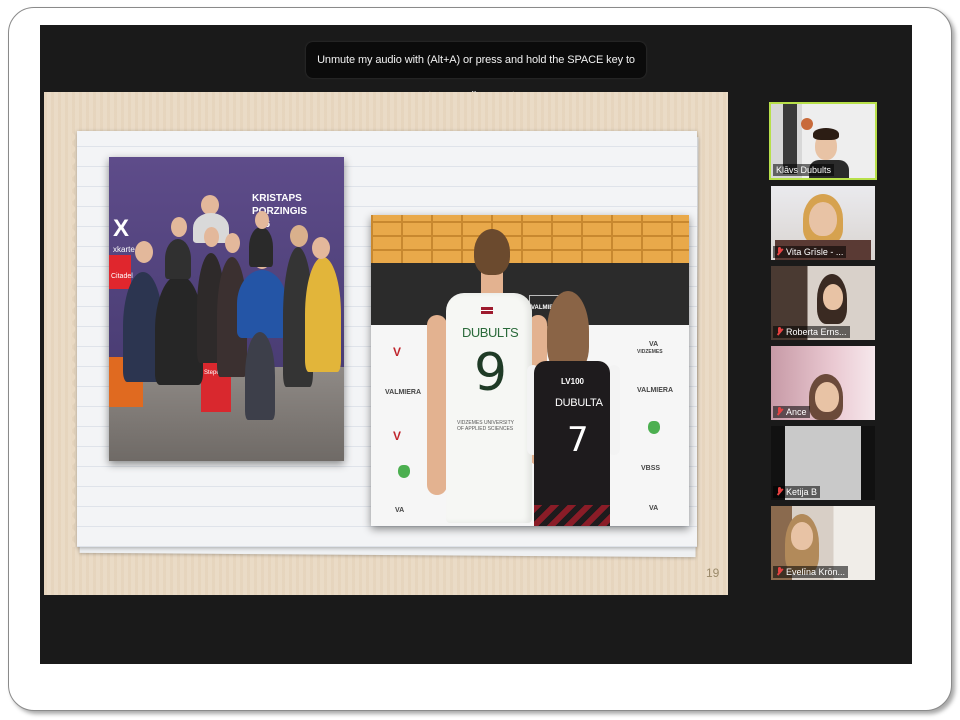 The width and height of the screenshot is (960, 720). I want to click on player1-sponsor: VIDZEMES UNIVERSITY OF APPLIED SCIENCES, so click(485, 426).